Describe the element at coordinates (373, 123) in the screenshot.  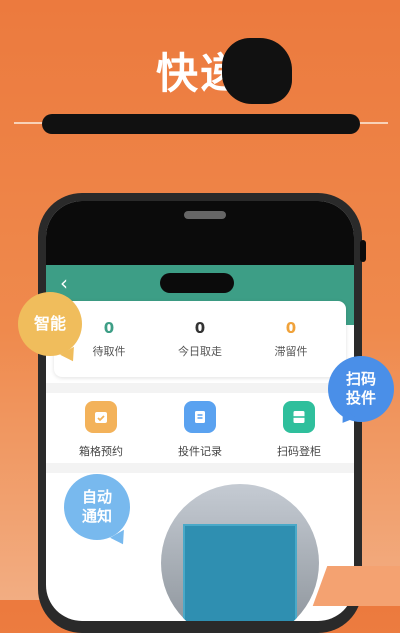
I see `rule-right` at that location.